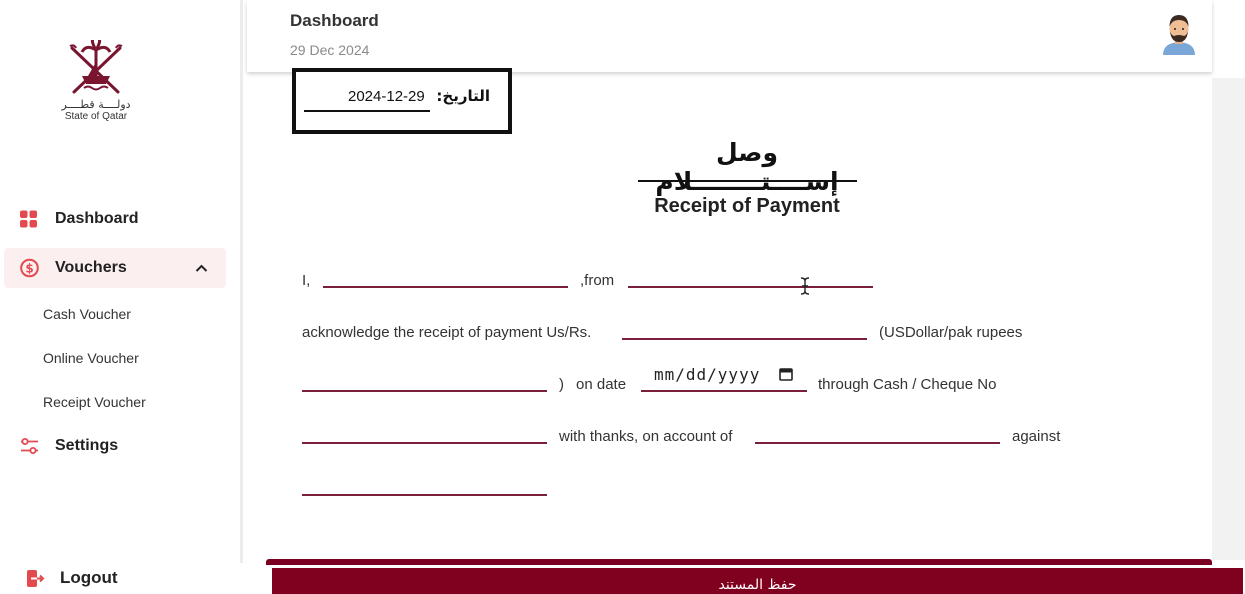 The height and width of the screenshot is (594, 1245). I want to click on top-header: Dashboard 29 Dec 2024, so click(729, 36).